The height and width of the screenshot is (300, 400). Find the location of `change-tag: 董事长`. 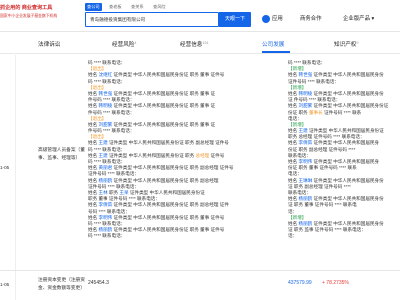

change-tag: 董事长 is located at coordinates (315, 112).